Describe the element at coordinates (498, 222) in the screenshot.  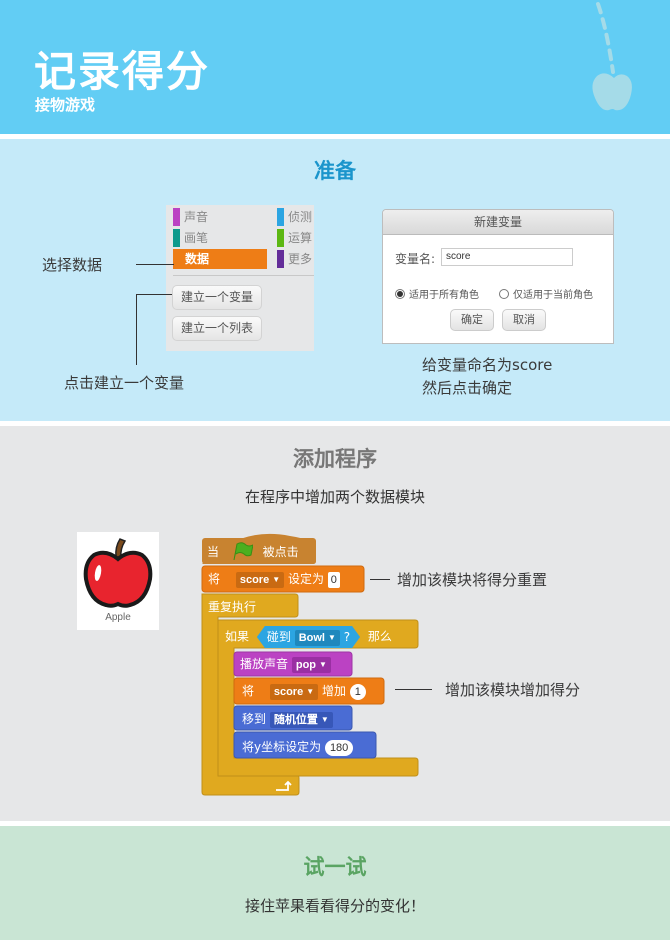
I see `dialog-title: 新建变量` at that location.